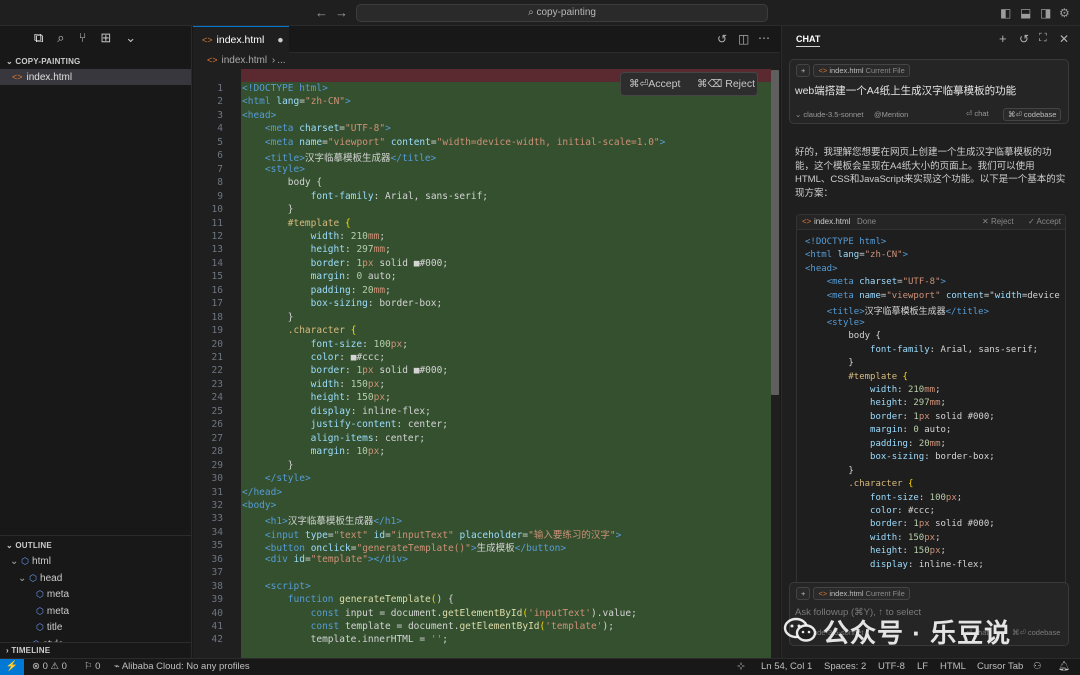 This screenshot has height=675, width=1080. Describe the element at coordinates (220, 102) in the screenshot. I see `line-number: 2` at that location.